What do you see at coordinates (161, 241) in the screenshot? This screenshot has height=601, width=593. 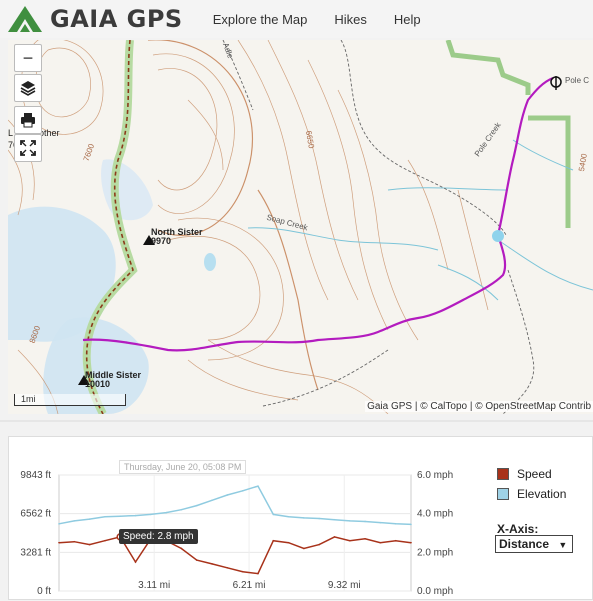 I see `peak-elevation: 9970` at bounding box center [161, 241].